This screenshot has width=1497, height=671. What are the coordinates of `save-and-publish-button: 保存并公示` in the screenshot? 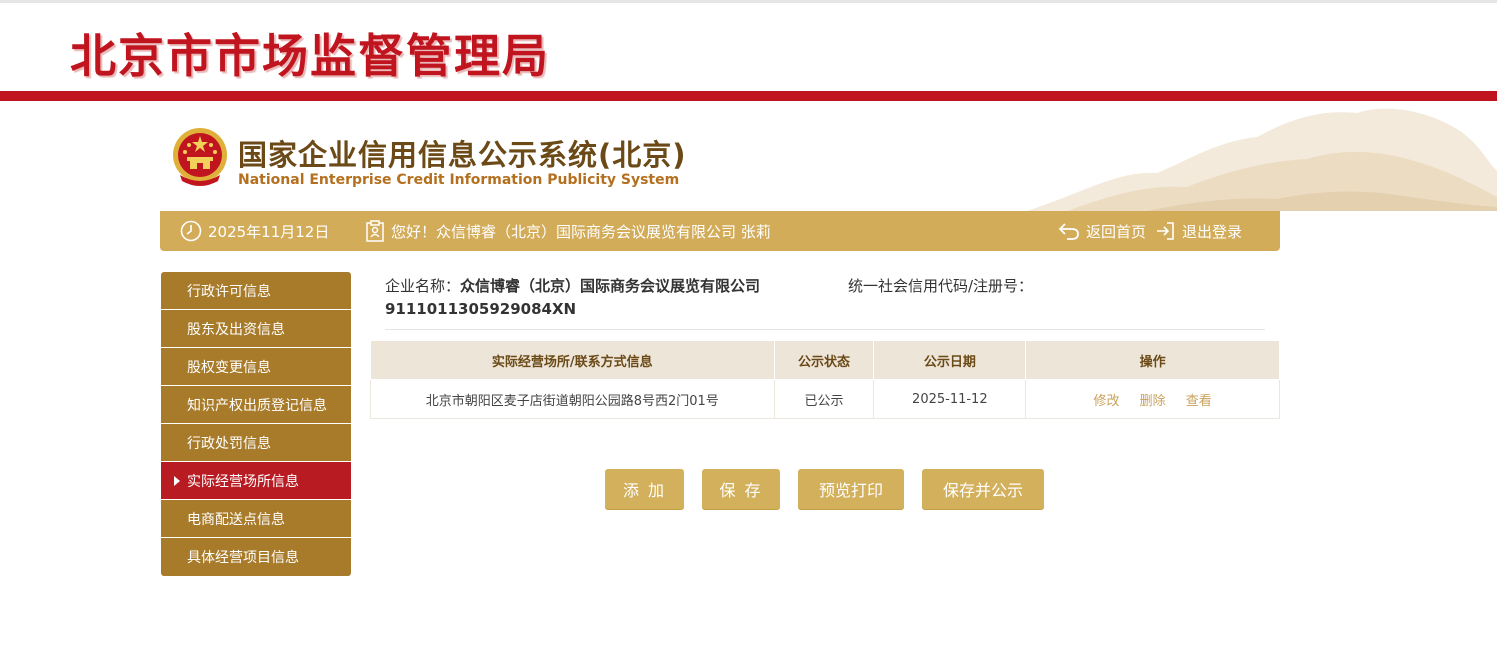 It's located at (983, 489).